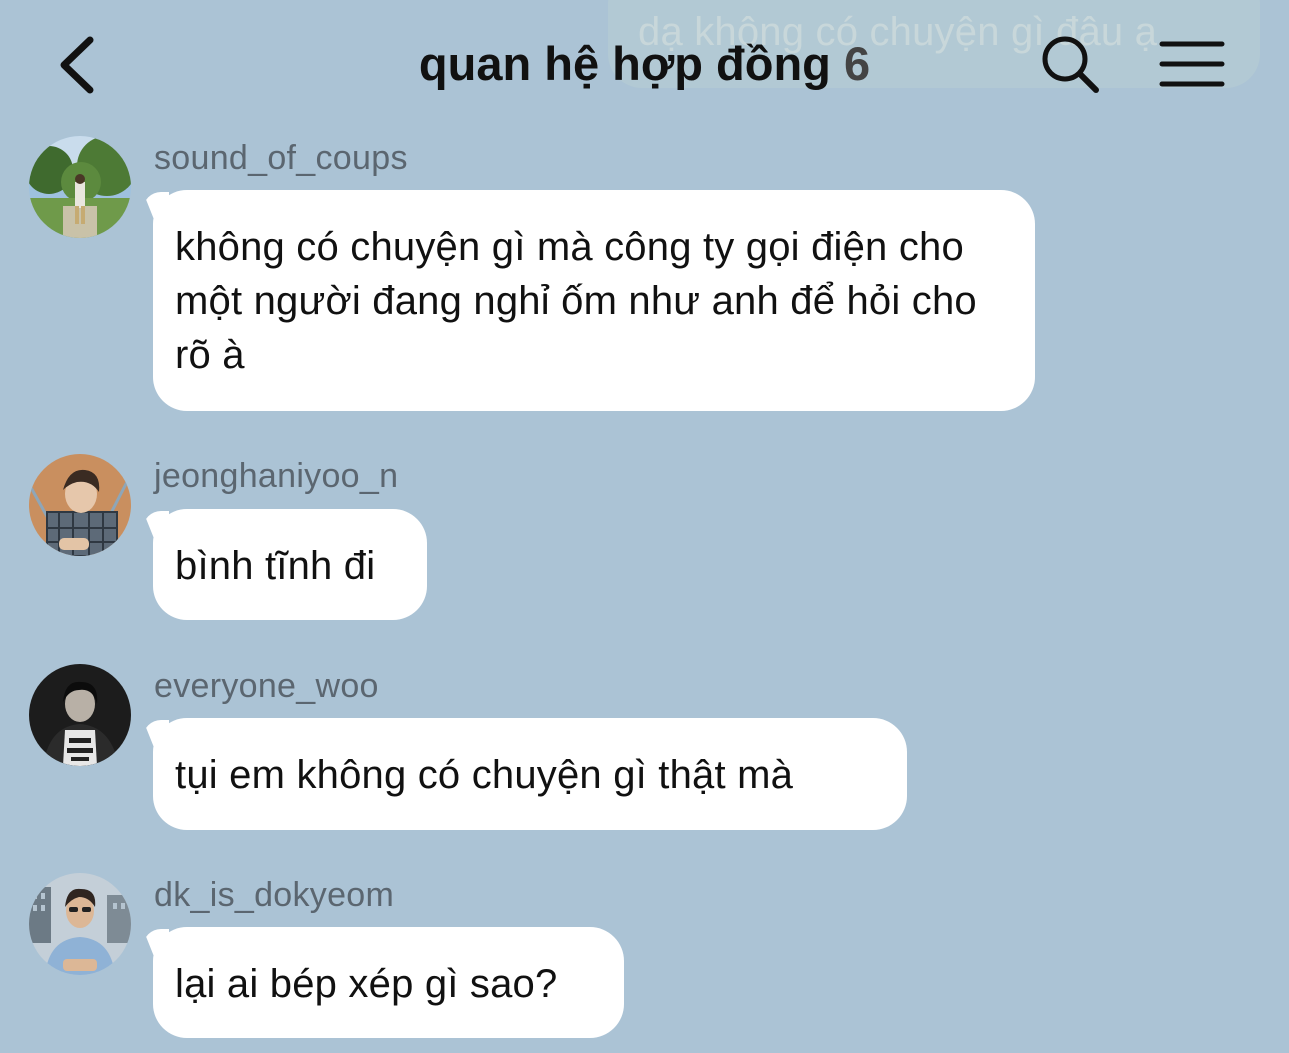 The height and width of the screenshot is (1053, 1289). What do you see at coordinates (276, 476) in the screenshot?
I see `message-username: jeonghaniyoo_n` at bounding box center [276, 476].